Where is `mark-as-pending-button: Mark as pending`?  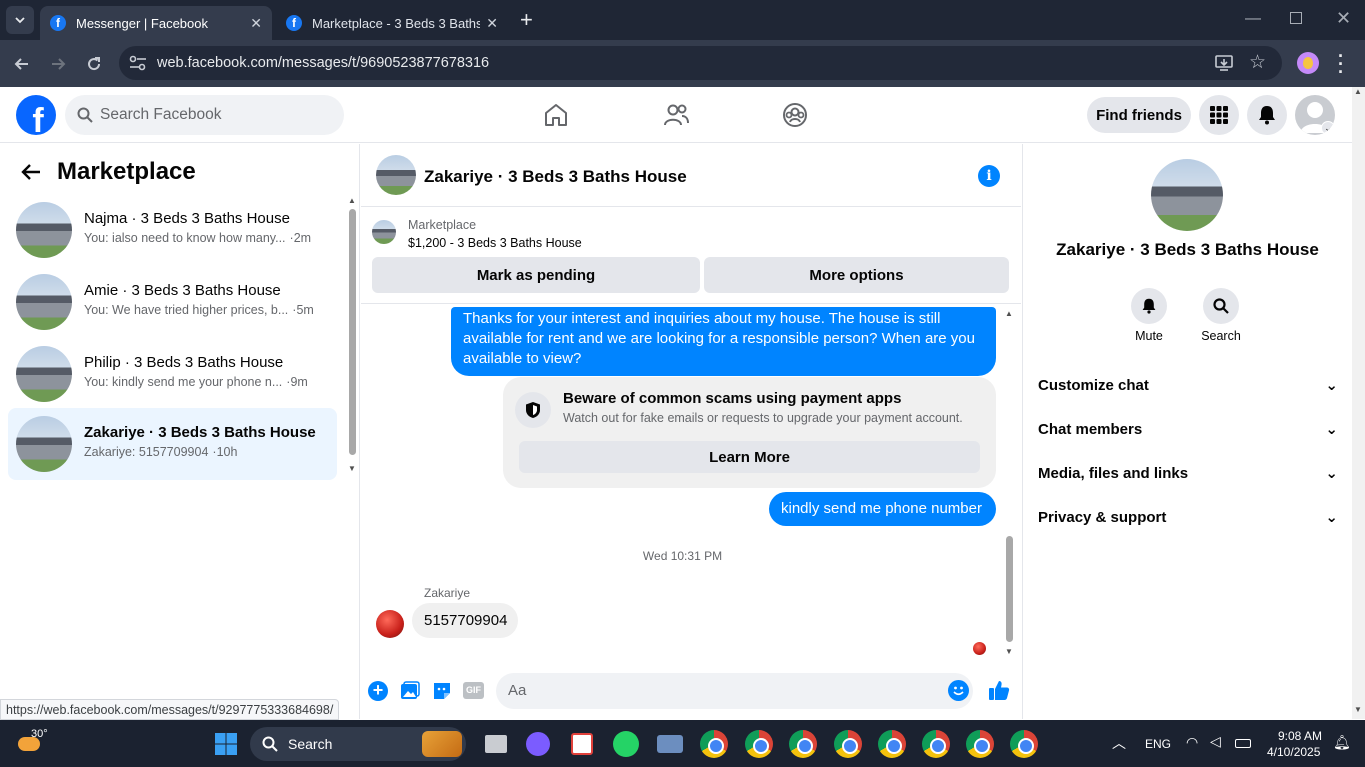 mark-as-pending-button: Mark as pending is located at coordinates (536, 275).